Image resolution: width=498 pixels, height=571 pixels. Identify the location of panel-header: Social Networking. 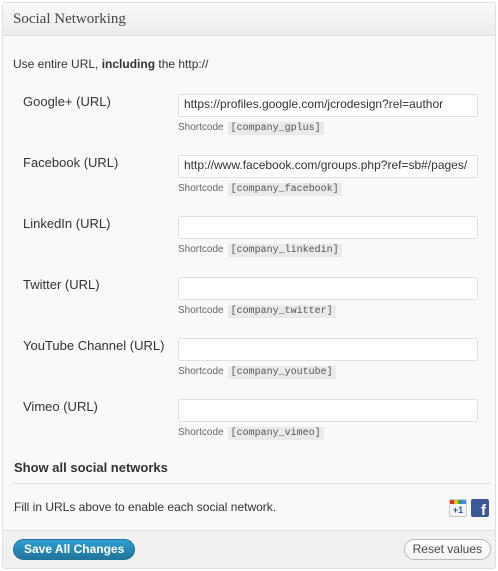
(249, 19).